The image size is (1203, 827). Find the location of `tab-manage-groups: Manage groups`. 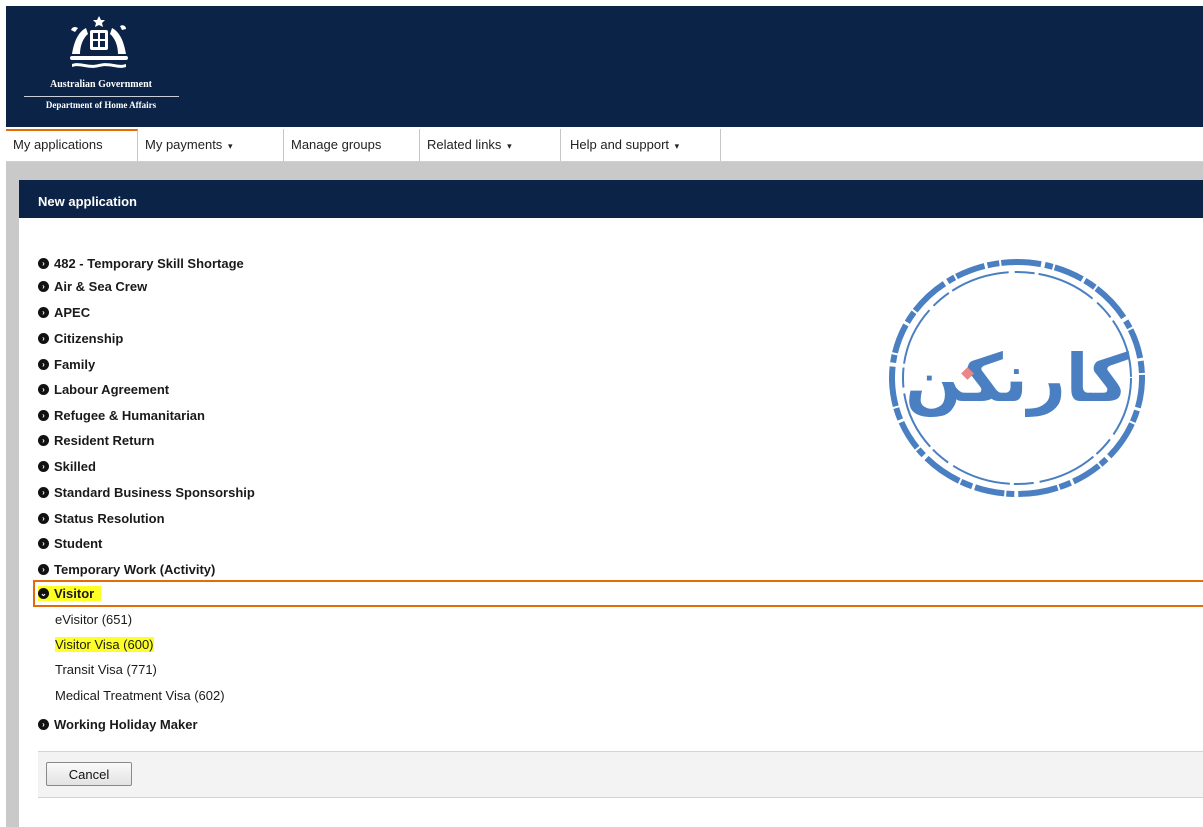

tab-manage-groups: Manage groups is located at coordinates (352, 145).